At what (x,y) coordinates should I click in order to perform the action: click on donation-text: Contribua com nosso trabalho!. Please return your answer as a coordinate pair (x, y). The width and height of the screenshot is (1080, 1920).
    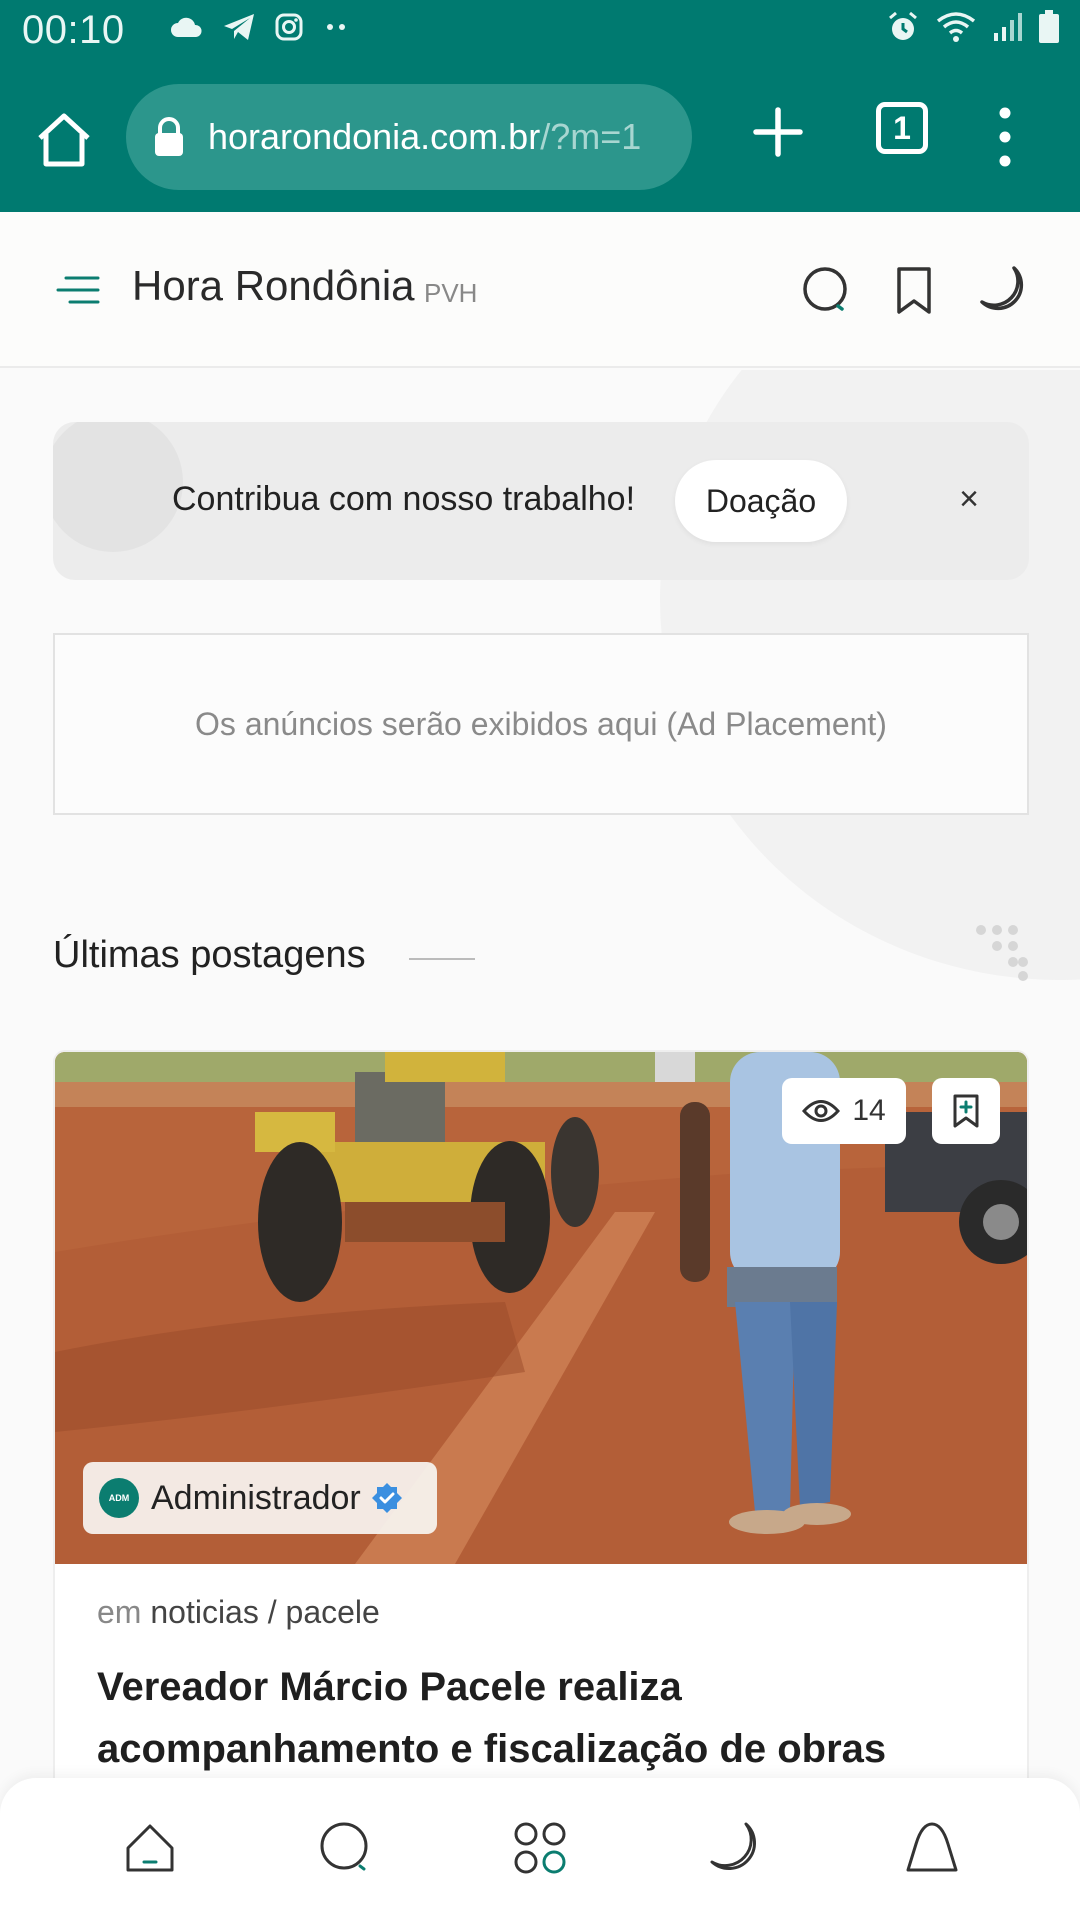
    Looking at the image, I should click on (404, 499).